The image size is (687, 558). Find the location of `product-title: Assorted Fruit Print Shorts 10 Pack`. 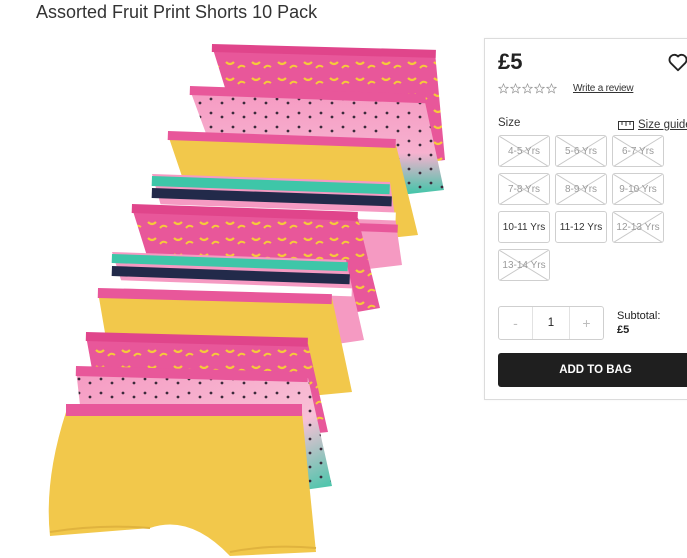

product-title: Assorted Fruit Print Shorts 10 Pack is located at coordinates (177, 12).